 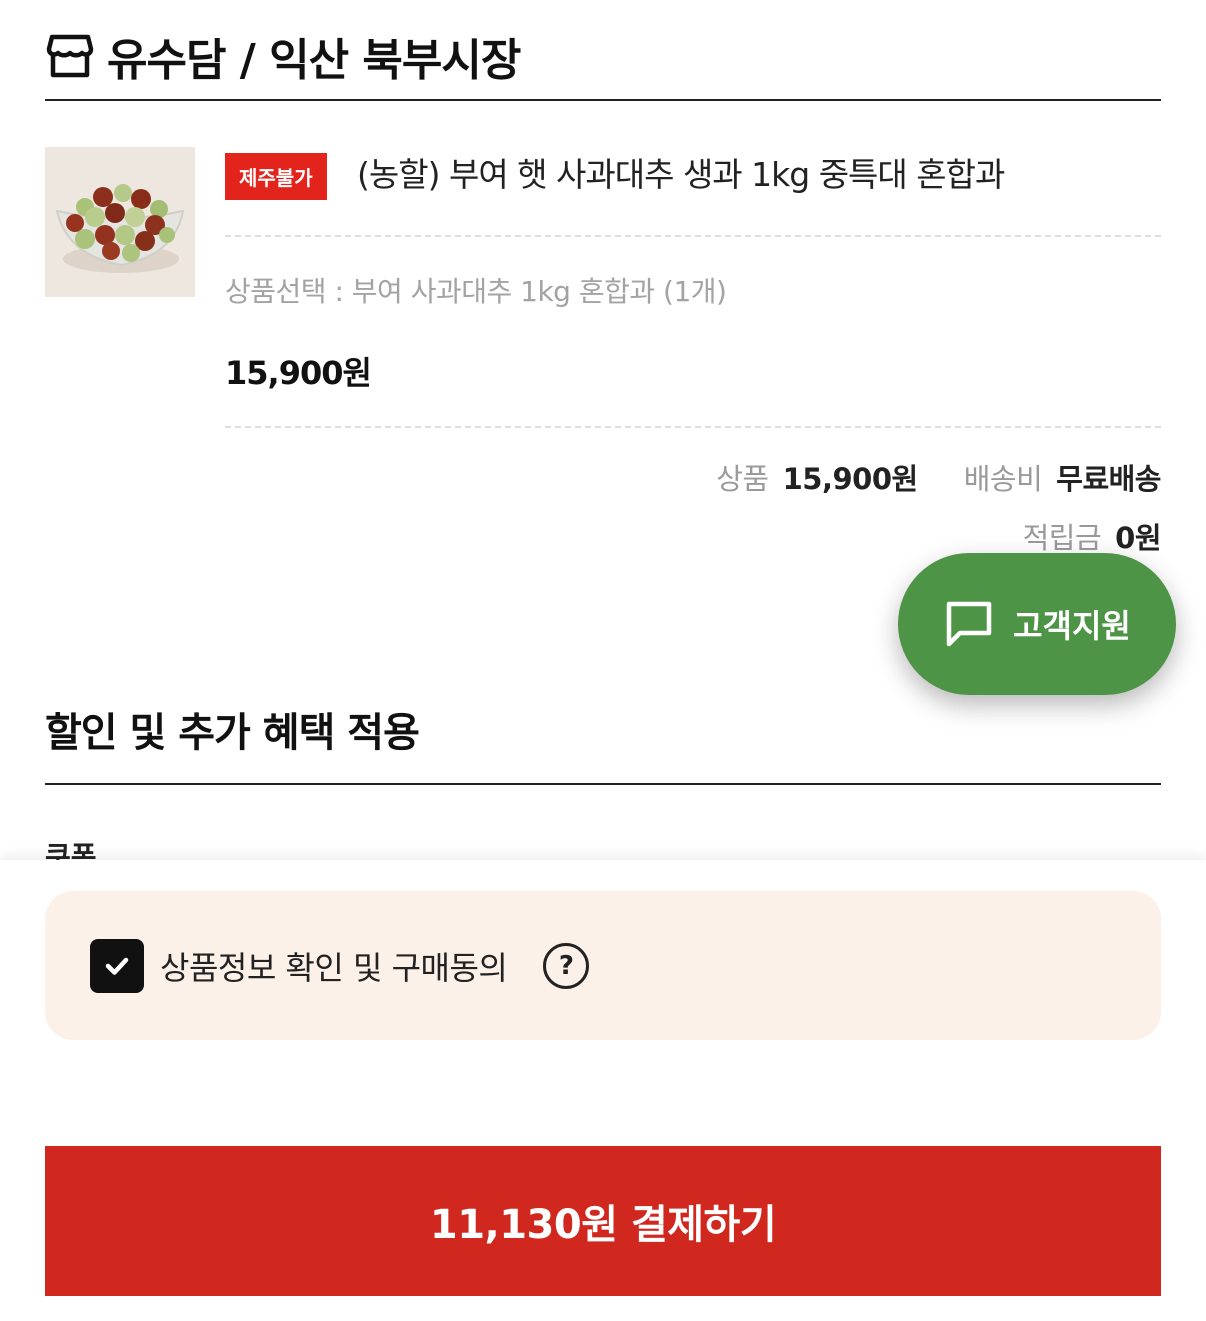 I want to click on shipping-label: 배송비, so click(x=1003, y=479).